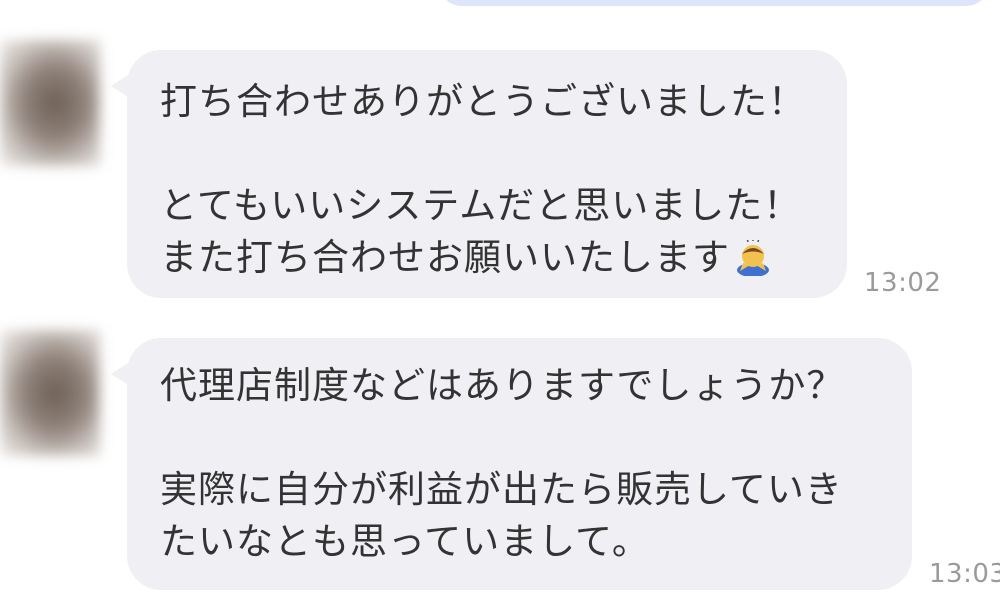 The width and height of the screenshot is (1000, 605). Describe the element at coordinates (501, 489) in the screenshot. I see `message-line: 実際に自分が利益が出たら販売していき` at that location.